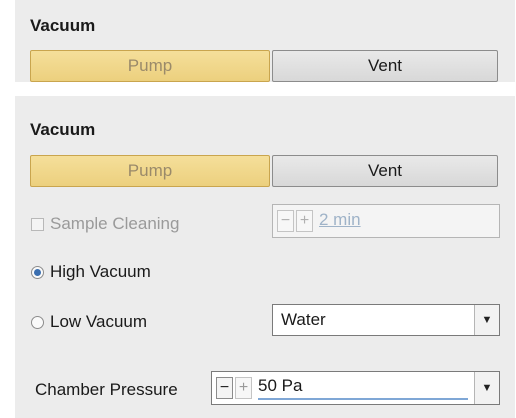 The width and height of the screenshot is (516, 418). Describe the element at coordinates (340, 221) in the screenshot. I see `sample-cleaning-value: 2 min` at that location.